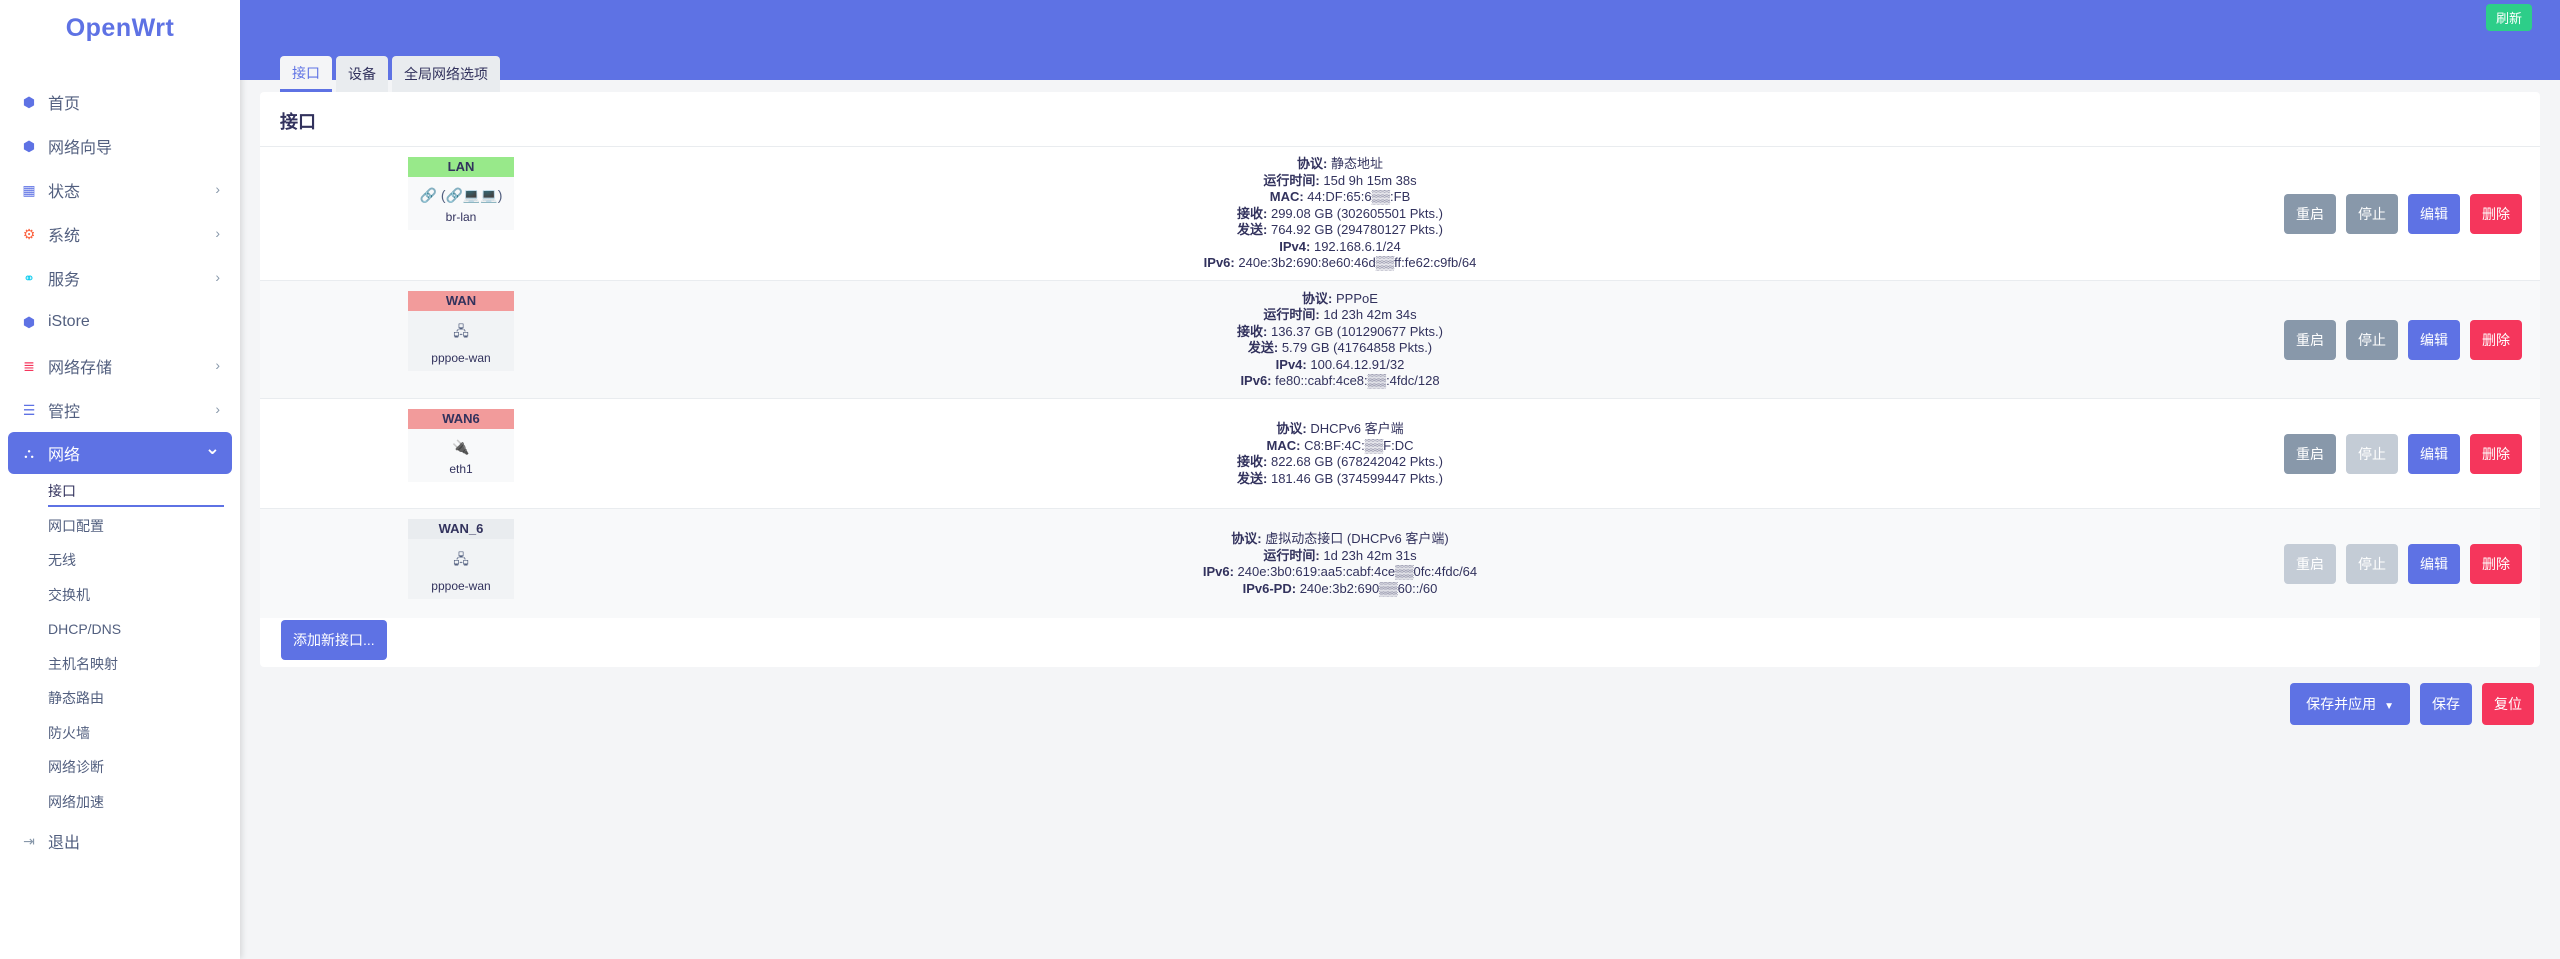  Describe the element at coordinates (120, 322) in the screenshot. I see `sidebar-item-5: ⬢ iStore` at that location.